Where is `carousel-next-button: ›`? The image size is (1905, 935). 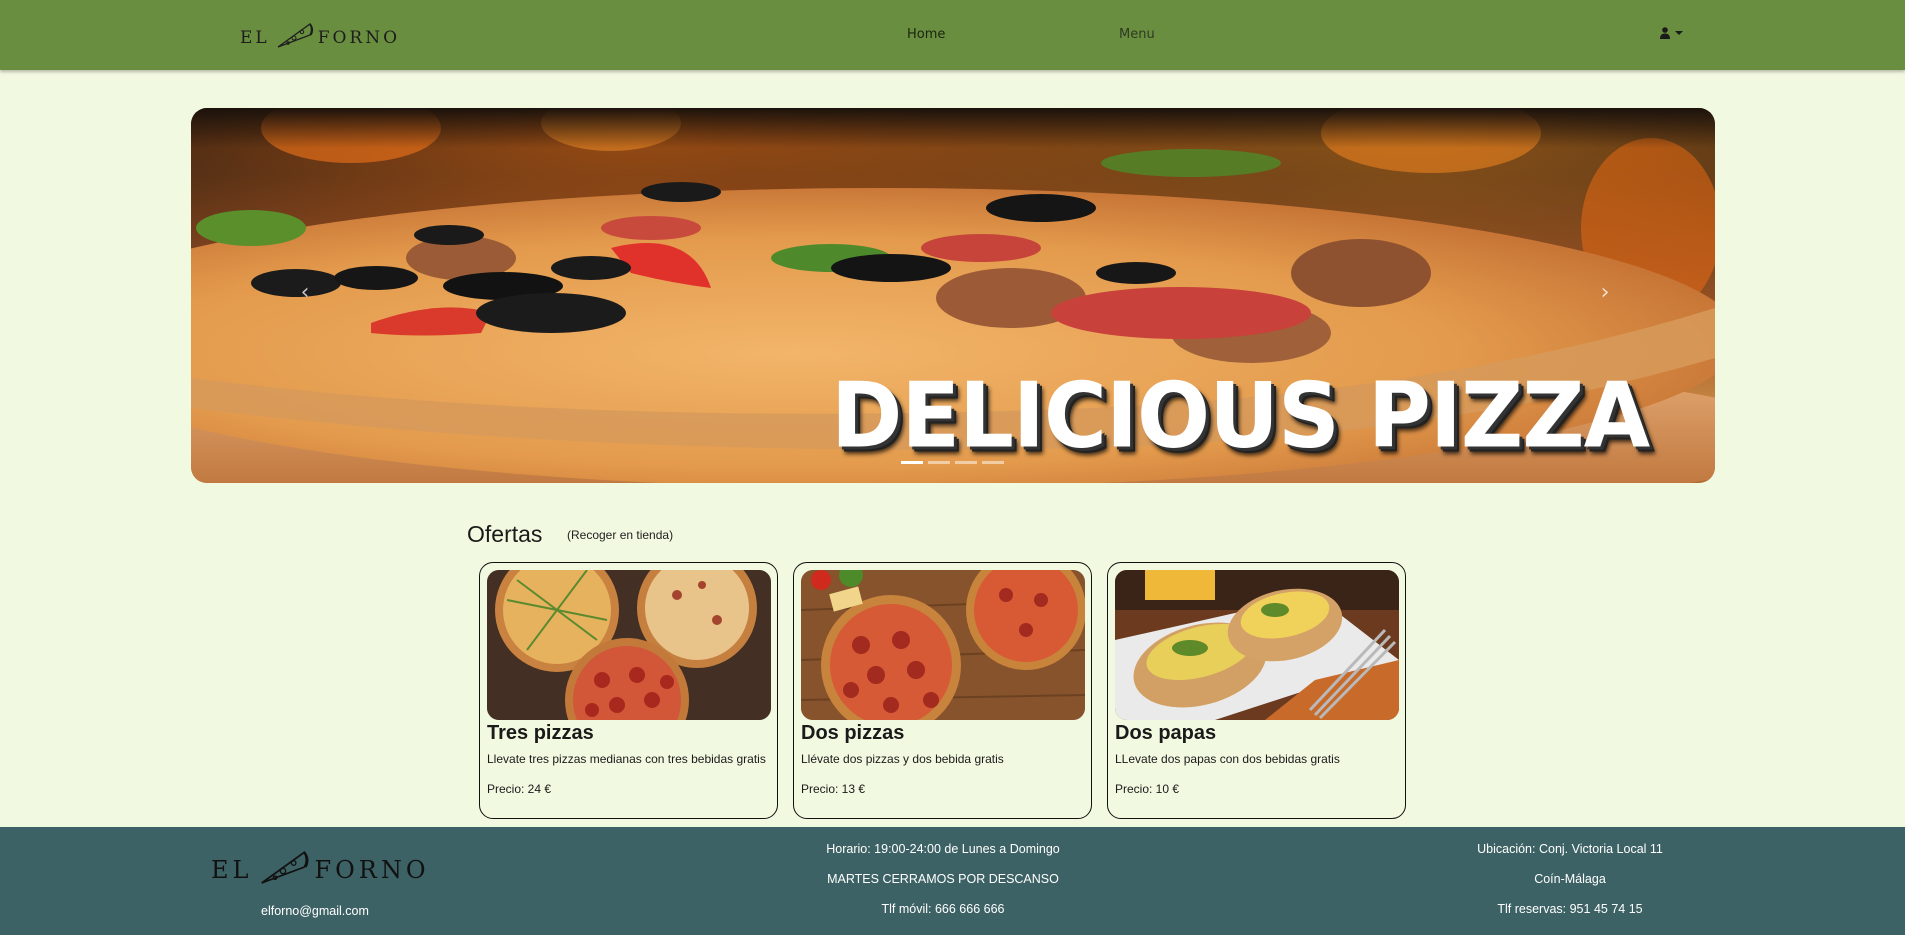
carousel-next-button: › is located at coordinates (1605, 293).